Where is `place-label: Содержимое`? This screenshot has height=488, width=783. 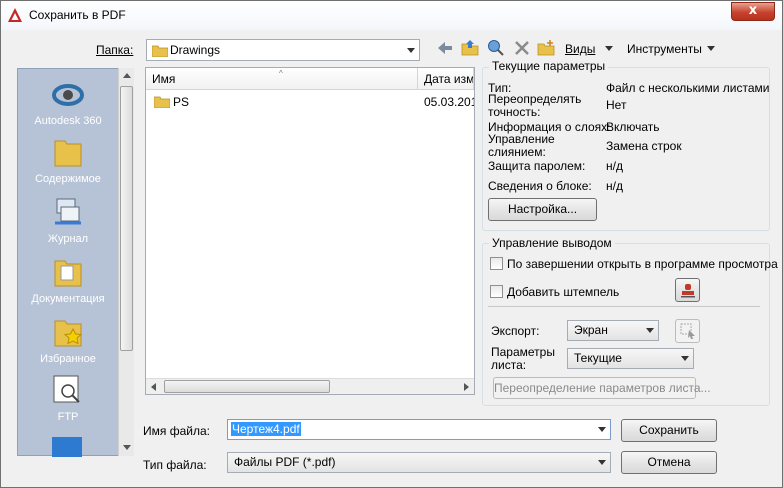
place-label: Содержимое is located at coordinates (68, 179).